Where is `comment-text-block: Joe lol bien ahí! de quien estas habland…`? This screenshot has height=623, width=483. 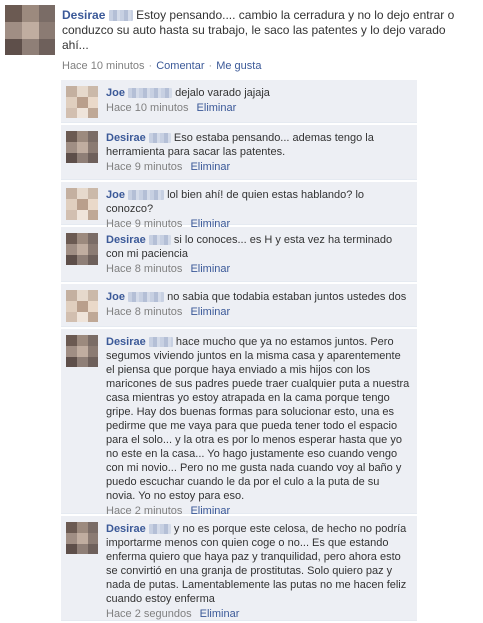
comment-text-block: Joe lol bien ahí! de quien estas habland… is located at coordinates (258, 209).